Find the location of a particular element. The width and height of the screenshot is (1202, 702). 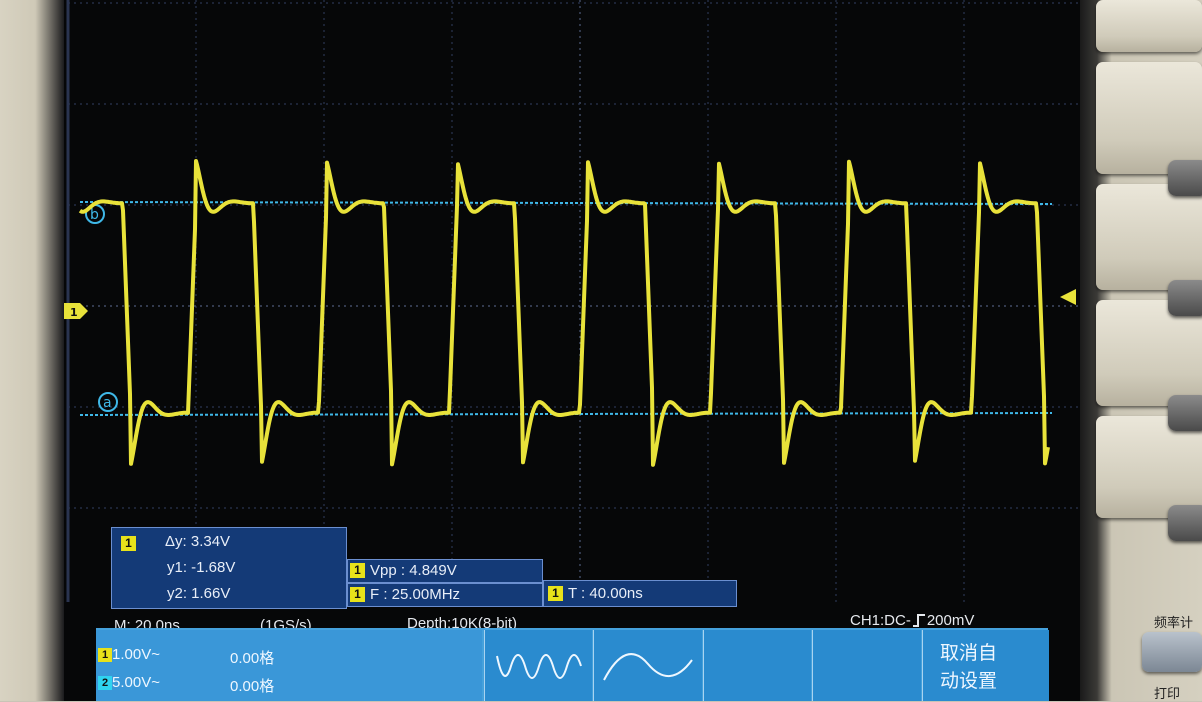

ch1-offset: 0.00格 is located at coordinates (252, 658).